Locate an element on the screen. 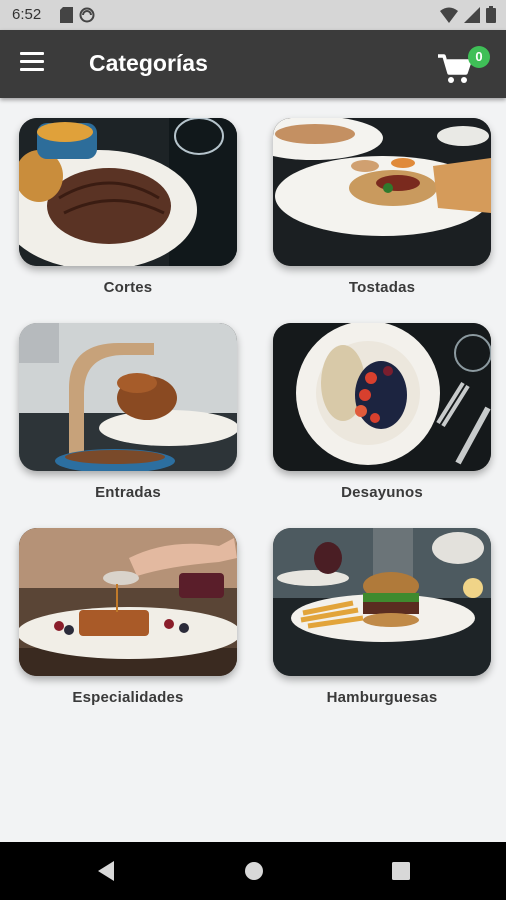 Image resolution: width=506 pixels, height=900 pixels. menu-icon is located at coordinates (35, 61).